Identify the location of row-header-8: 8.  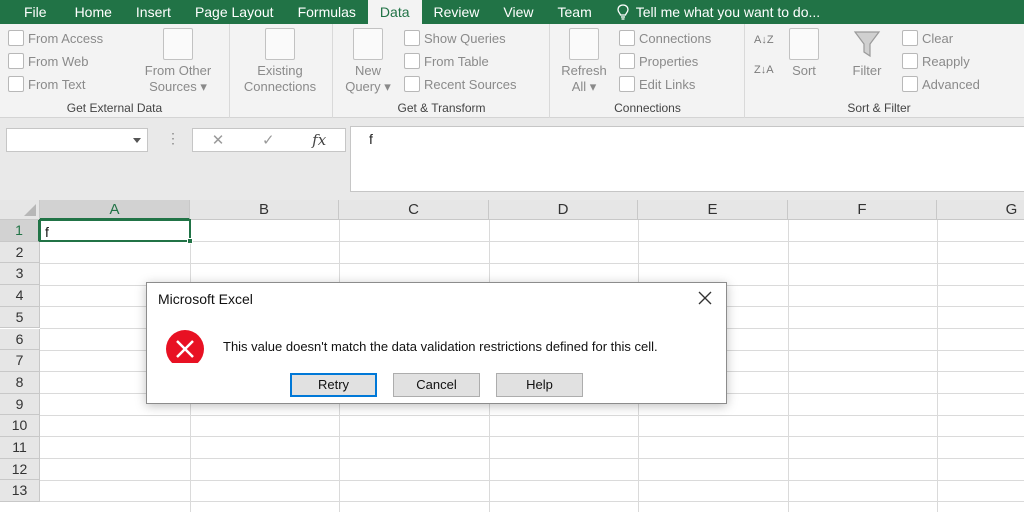
(20, 382).